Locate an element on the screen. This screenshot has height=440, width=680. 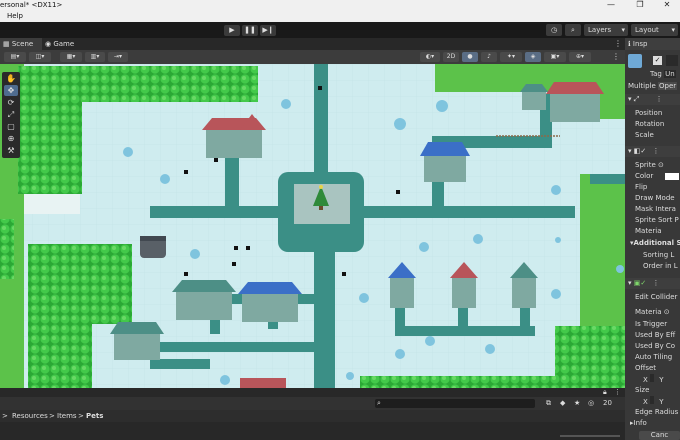
transform-icon: ⤢ is located at coordinates (636, 99).